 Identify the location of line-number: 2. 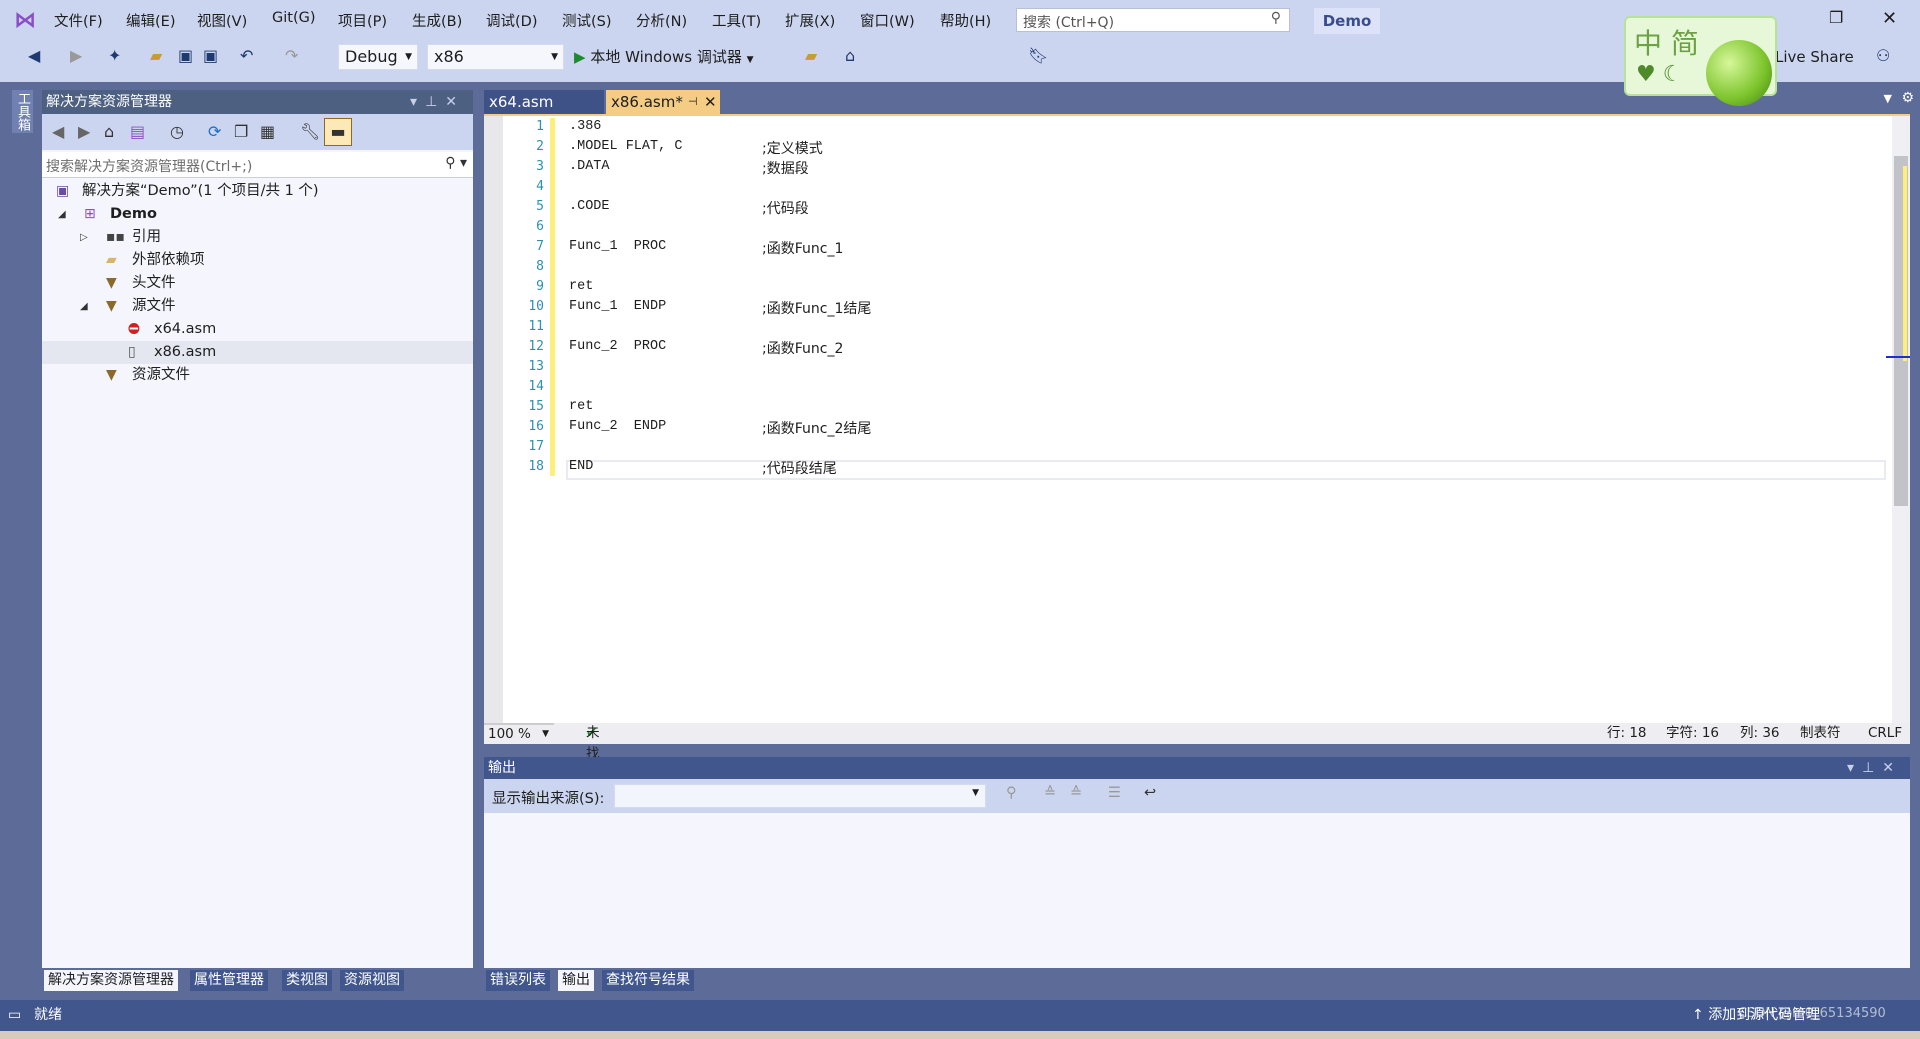
(540, 146).